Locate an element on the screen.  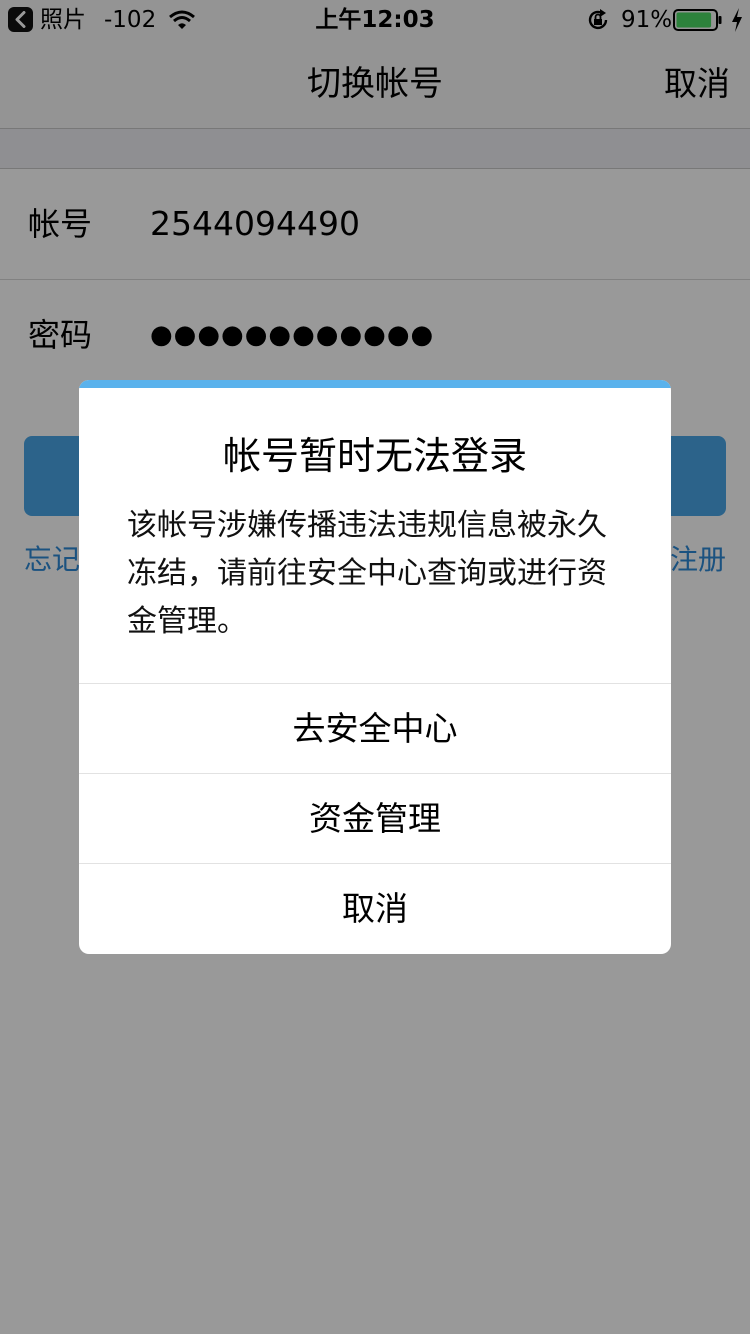
alert-cancel-button: 取消 is located at coordinates (375, 908).